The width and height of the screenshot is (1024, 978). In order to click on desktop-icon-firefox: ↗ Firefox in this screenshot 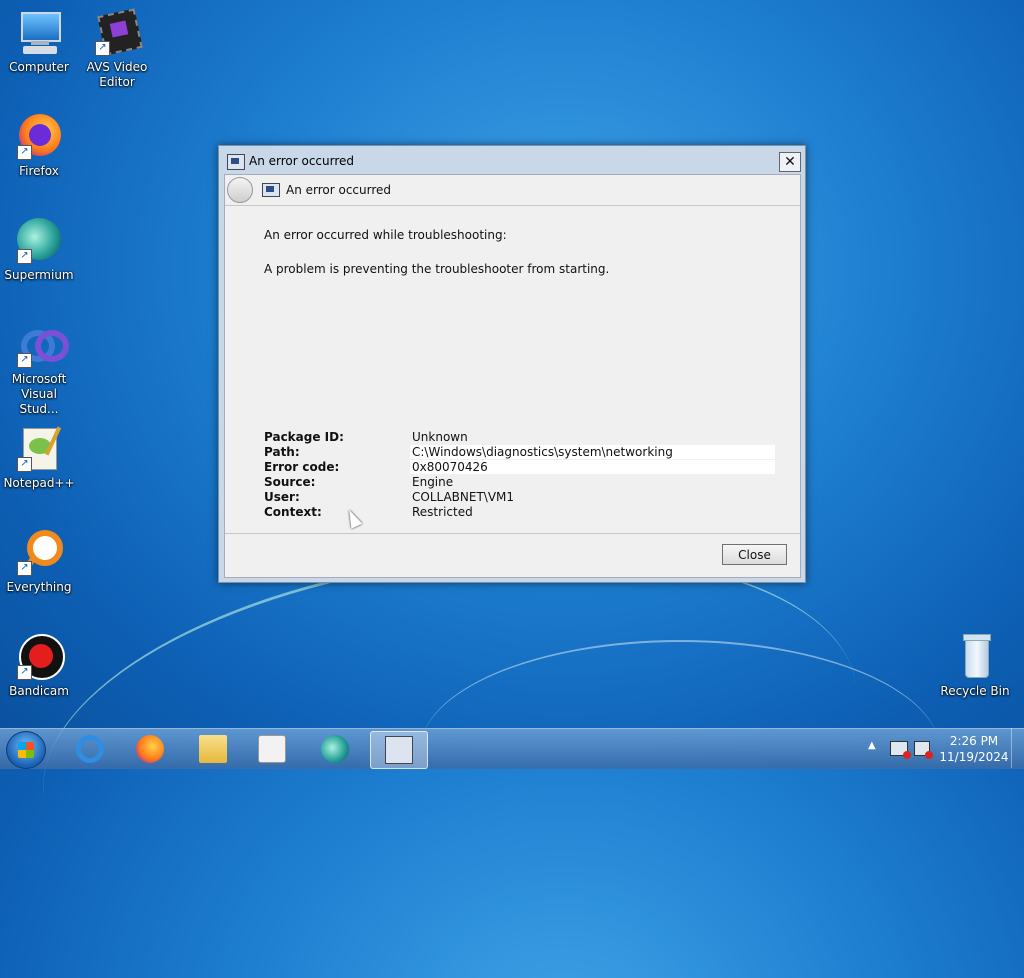, I will do `click(39, 145)`.